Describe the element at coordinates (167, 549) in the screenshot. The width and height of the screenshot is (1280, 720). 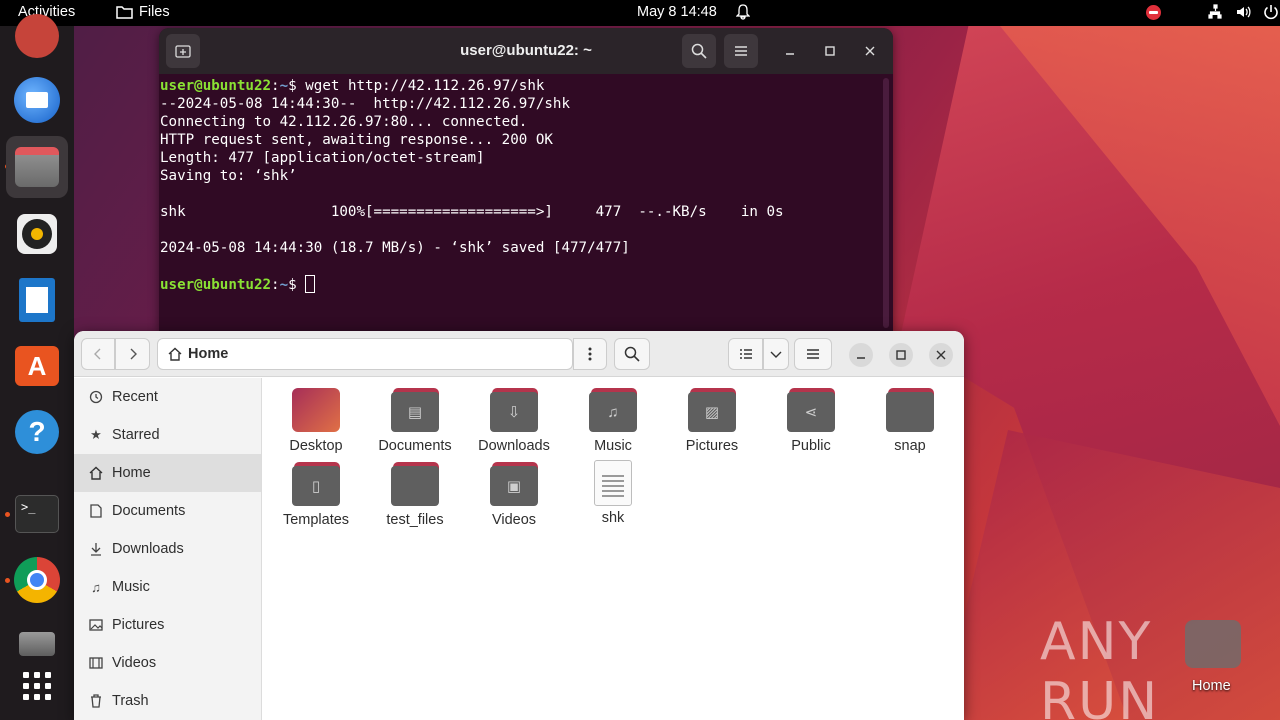
I see `sidebar-item-downloads: Downloads` at that location.